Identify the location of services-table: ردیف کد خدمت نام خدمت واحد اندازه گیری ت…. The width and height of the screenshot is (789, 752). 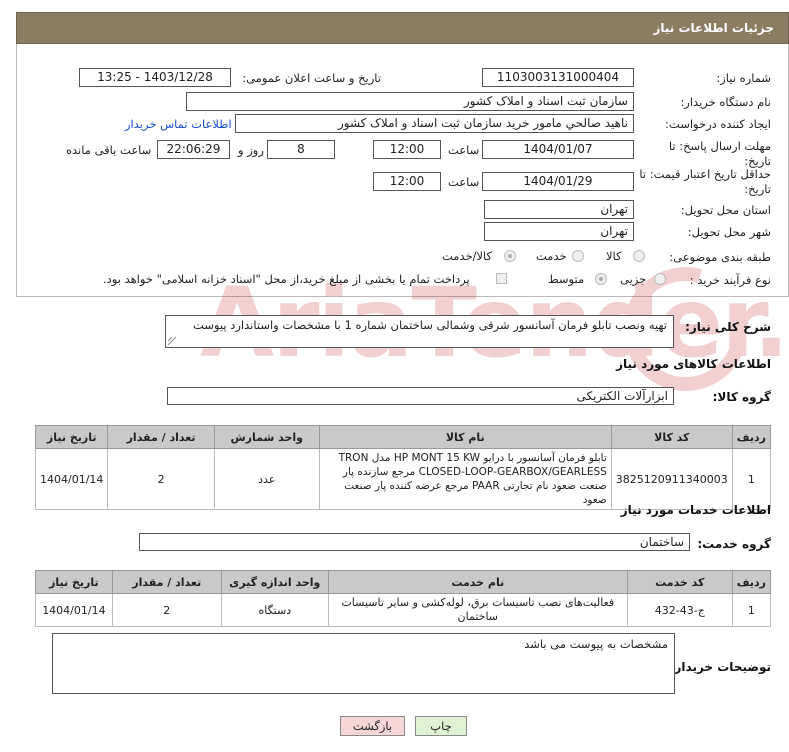
(403, 598).